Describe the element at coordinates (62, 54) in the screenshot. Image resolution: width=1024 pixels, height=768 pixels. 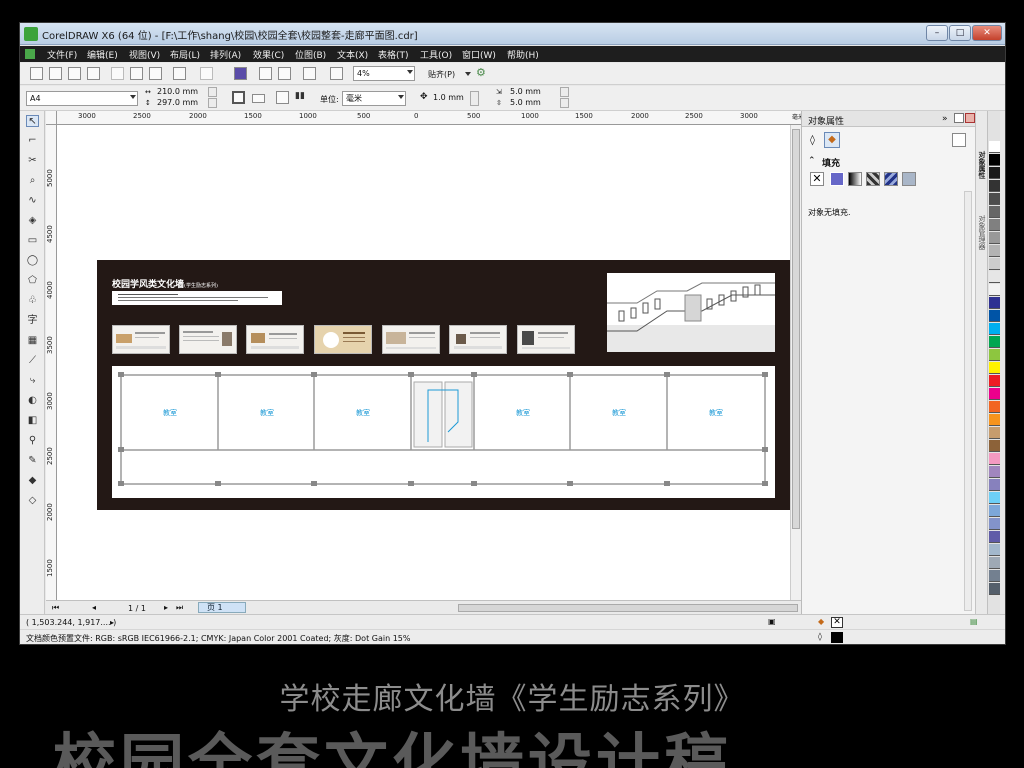
I see `menu-file: 文件(F)` at that location.